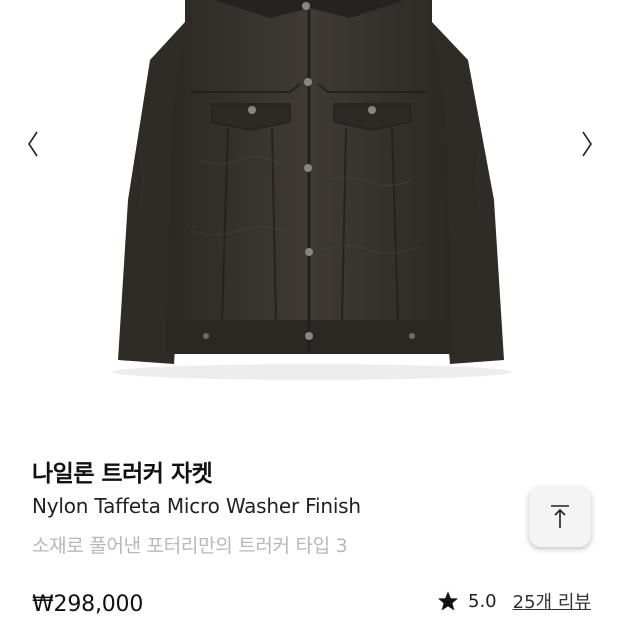 The width and height of the screenshot is (620, 620). I want to click on rating-score: 5.0, so click(482, 601).